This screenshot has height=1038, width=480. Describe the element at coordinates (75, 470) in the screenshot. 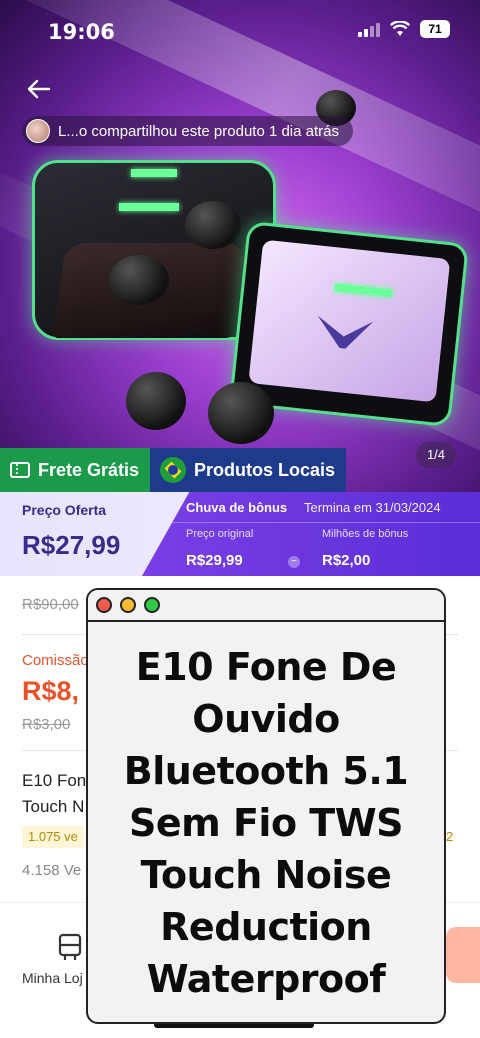

I see `free-shipping-badge: Frete Grátis` at that location.